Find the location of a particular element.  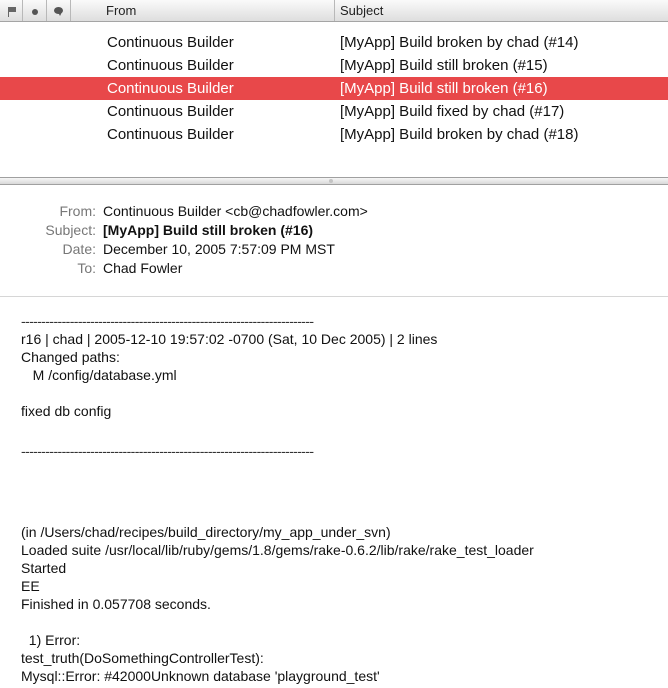

status-column-header is located at coordinates (35, 10).